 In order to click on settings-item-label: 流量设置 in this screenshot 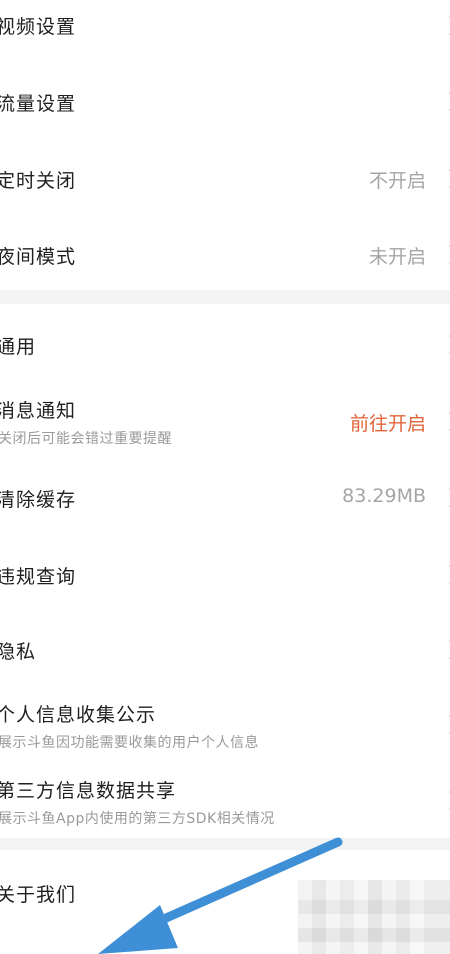, I will do `click(38, 104)`.